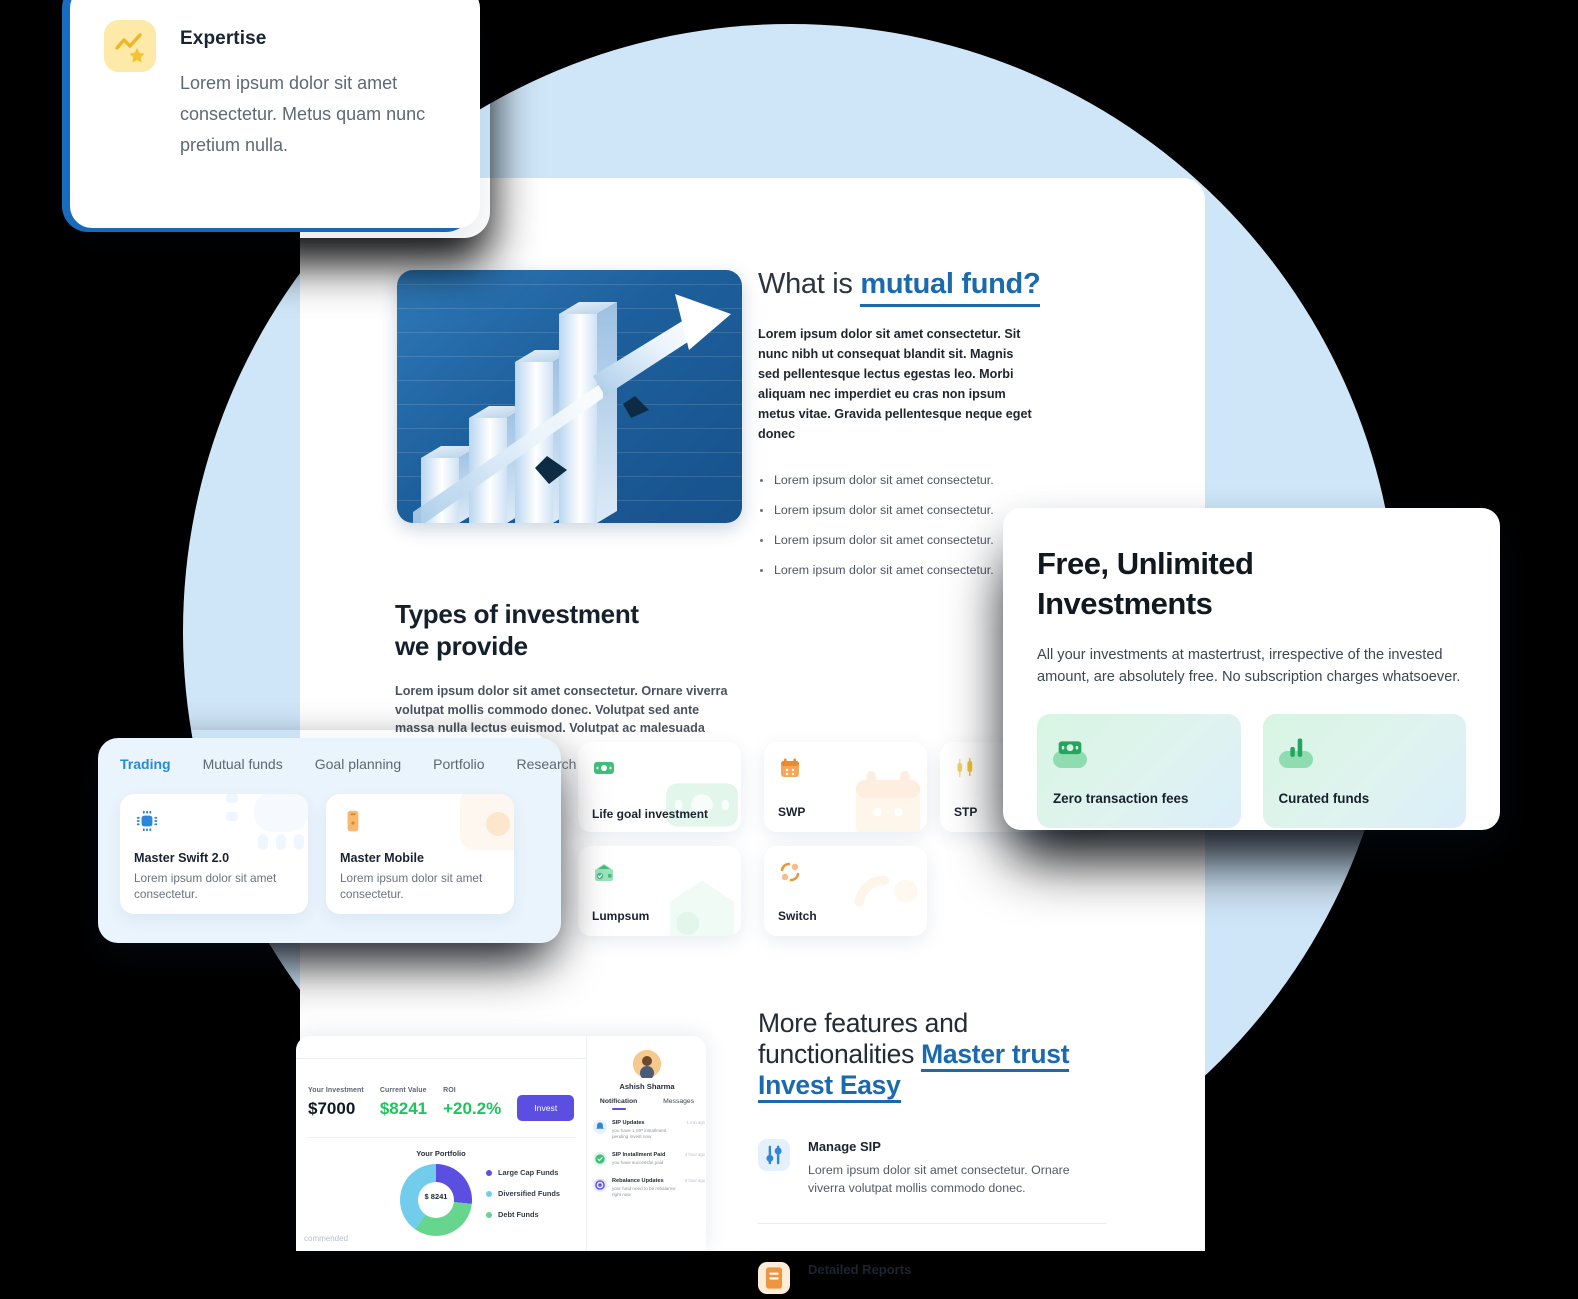  I want to click on wallet-check-icon, so click(604, 872).